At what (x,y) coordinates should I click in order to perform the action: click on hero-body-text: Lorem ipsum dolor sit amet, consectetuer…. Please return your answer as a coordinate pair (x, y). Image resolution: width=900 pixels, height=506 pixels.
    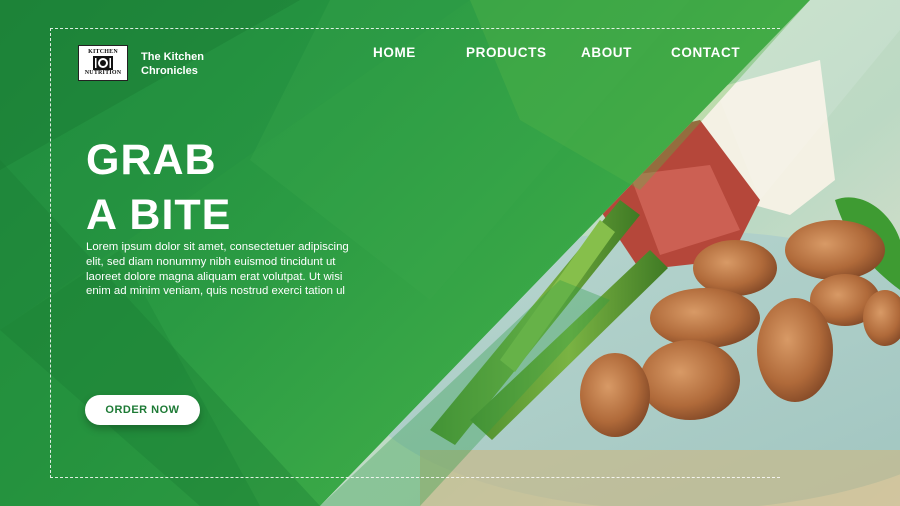
    Looking at the image, I should click on (217, 269).